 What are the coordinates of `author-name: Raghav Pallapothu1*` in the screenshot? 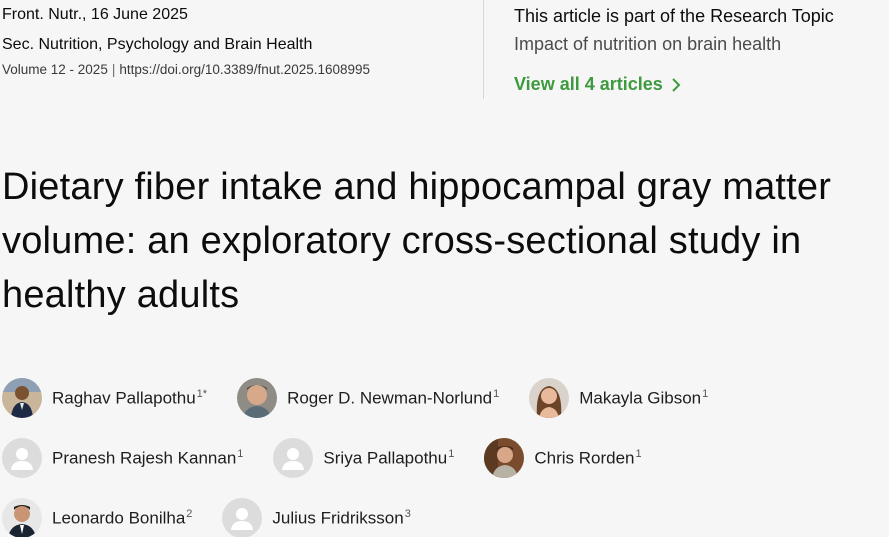 It's located at (130, 397).